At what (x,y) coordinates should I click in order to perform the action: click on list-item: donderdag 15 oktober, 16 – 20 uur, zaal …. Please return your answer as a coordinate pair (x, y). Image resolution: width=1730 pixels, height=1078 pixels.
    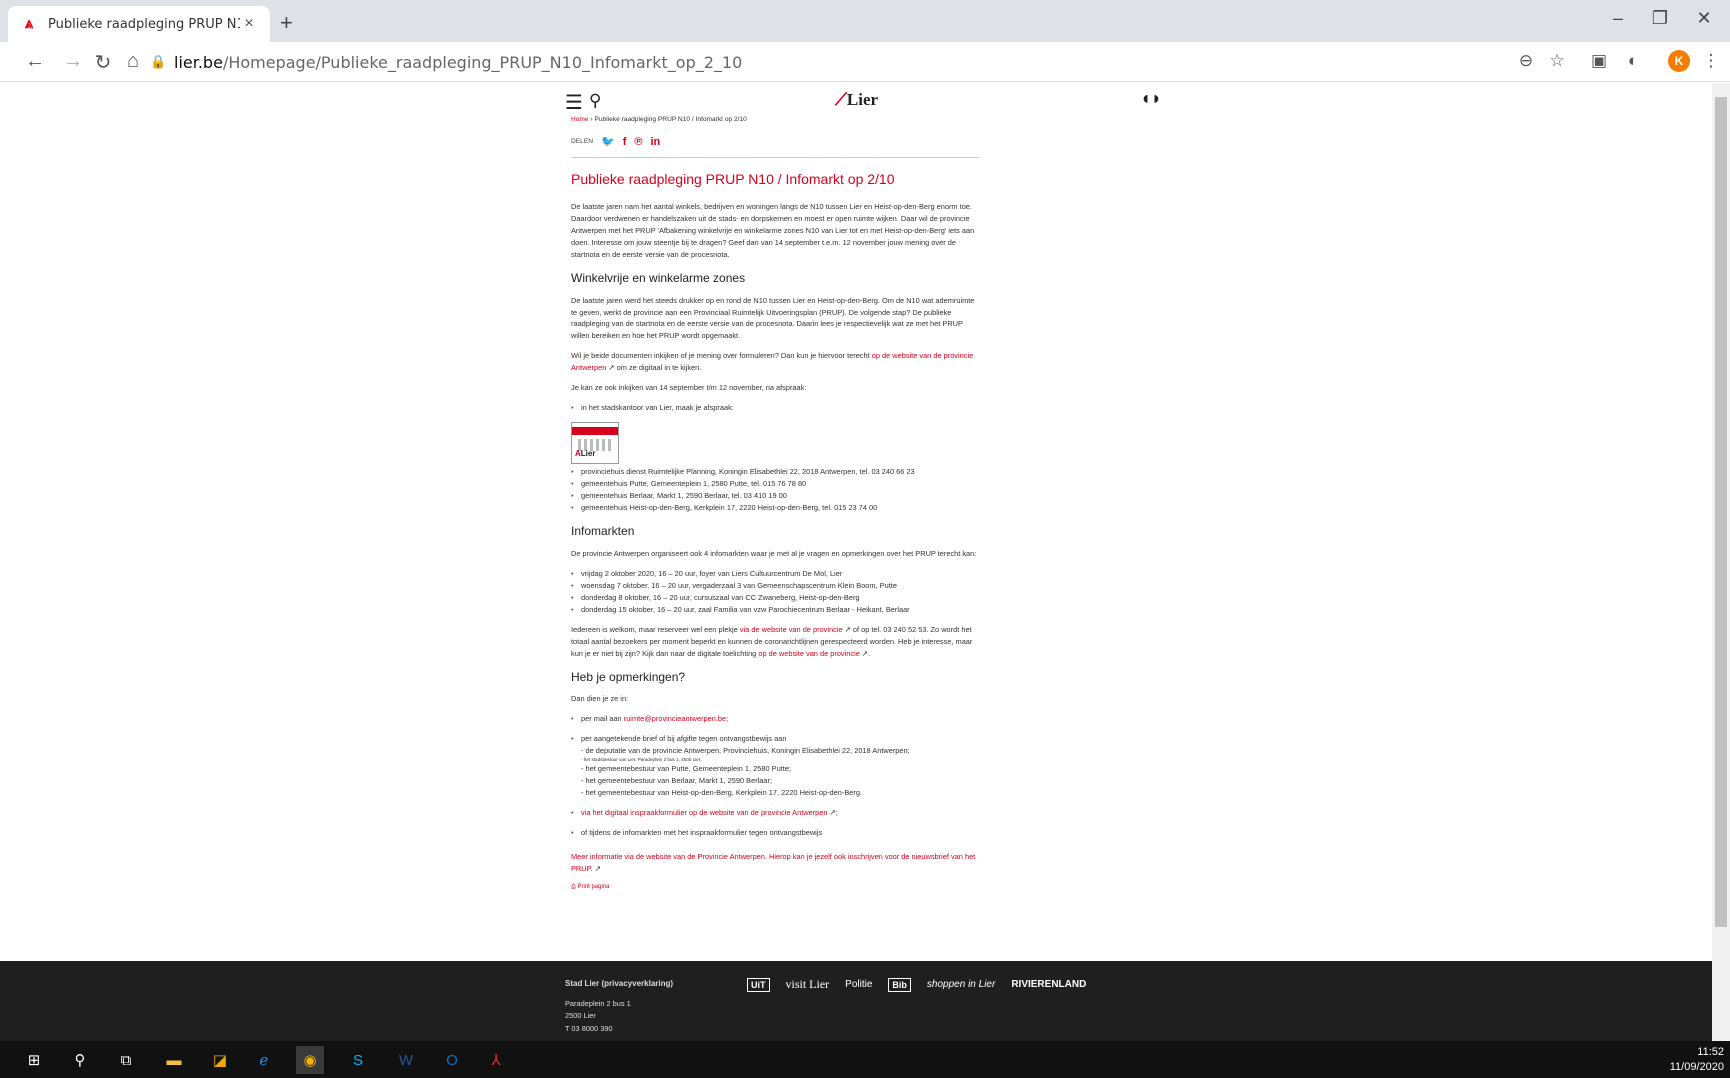
    Looking at the image, I should click on (775, 610).